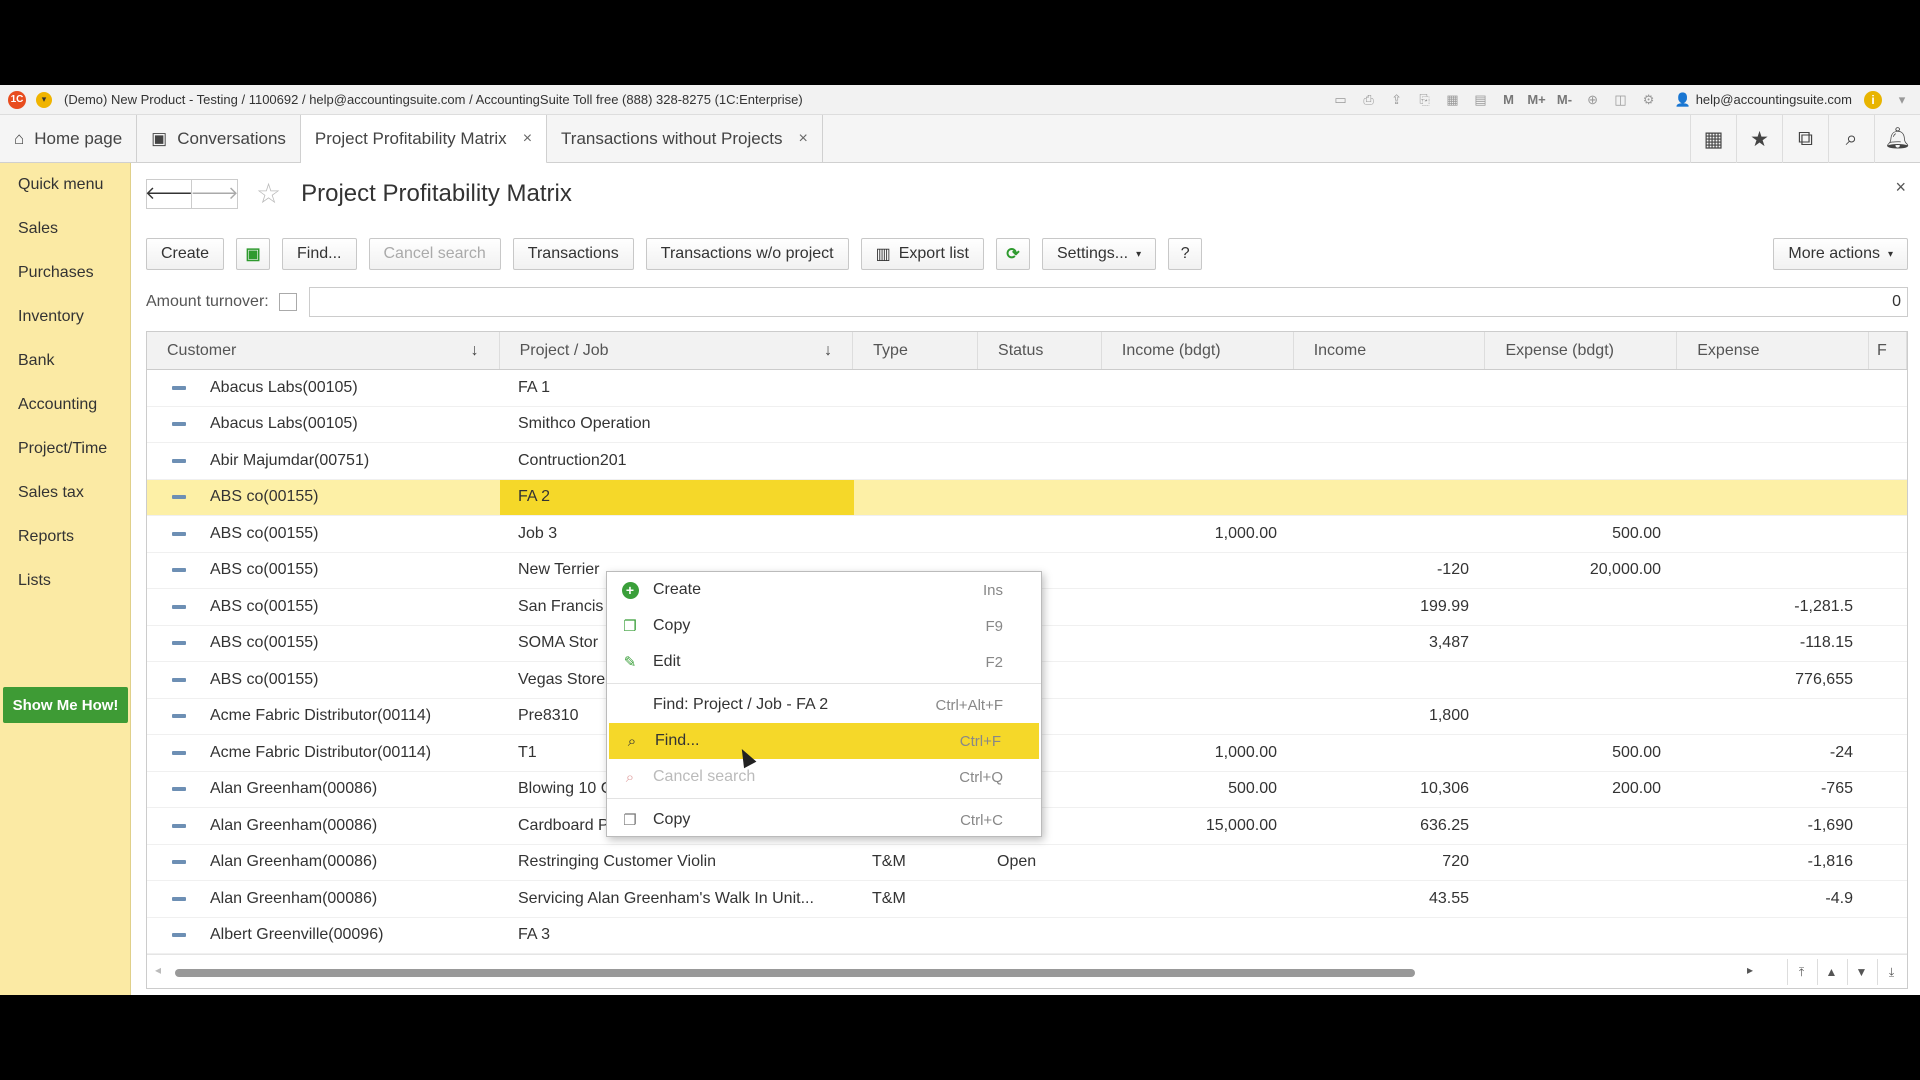  I want to click on amount-turnover-checkbox, so click(287, 302).